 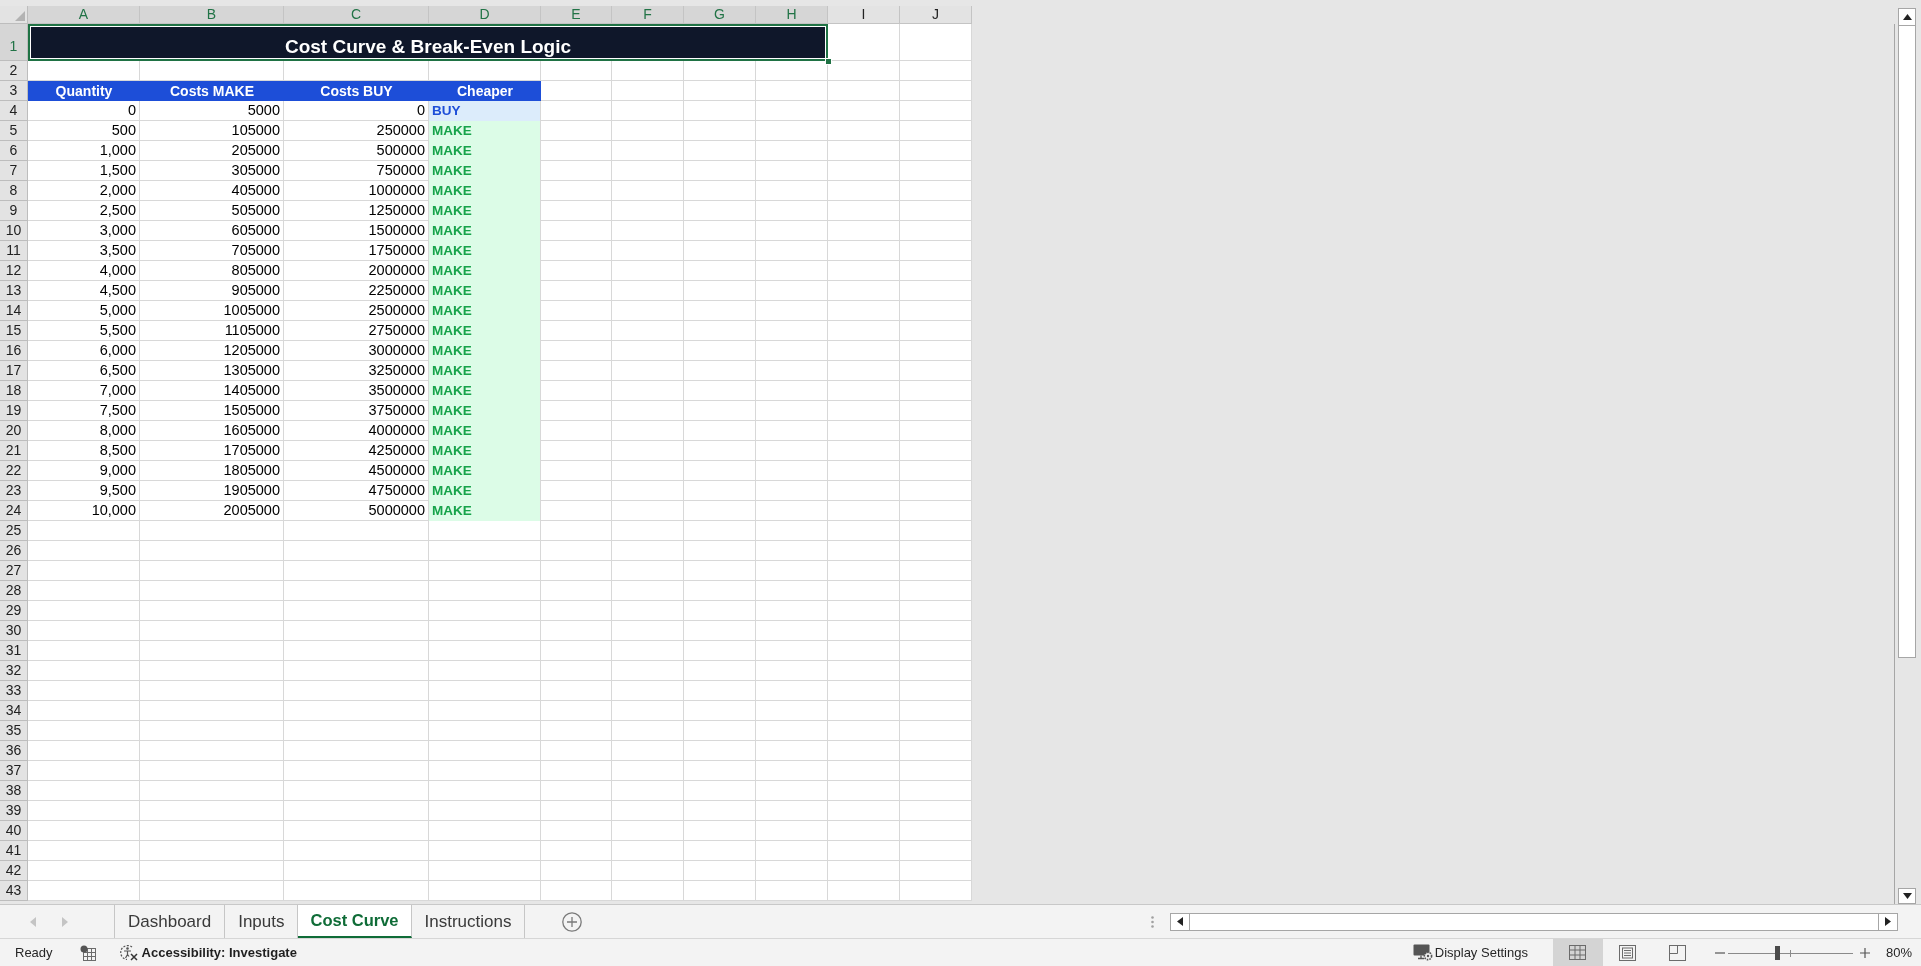 What do you see at coordinates (648, 15) in the screenshot?
I see `column-header: F` at bounding box center [648, 15].